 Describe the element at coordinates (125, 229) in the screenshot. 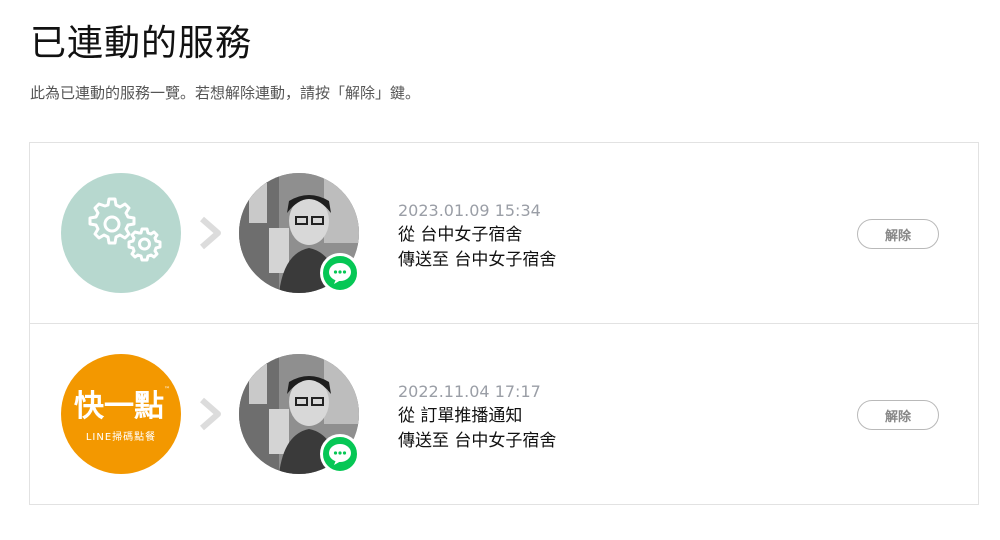

I see `gears-icon` at that location.